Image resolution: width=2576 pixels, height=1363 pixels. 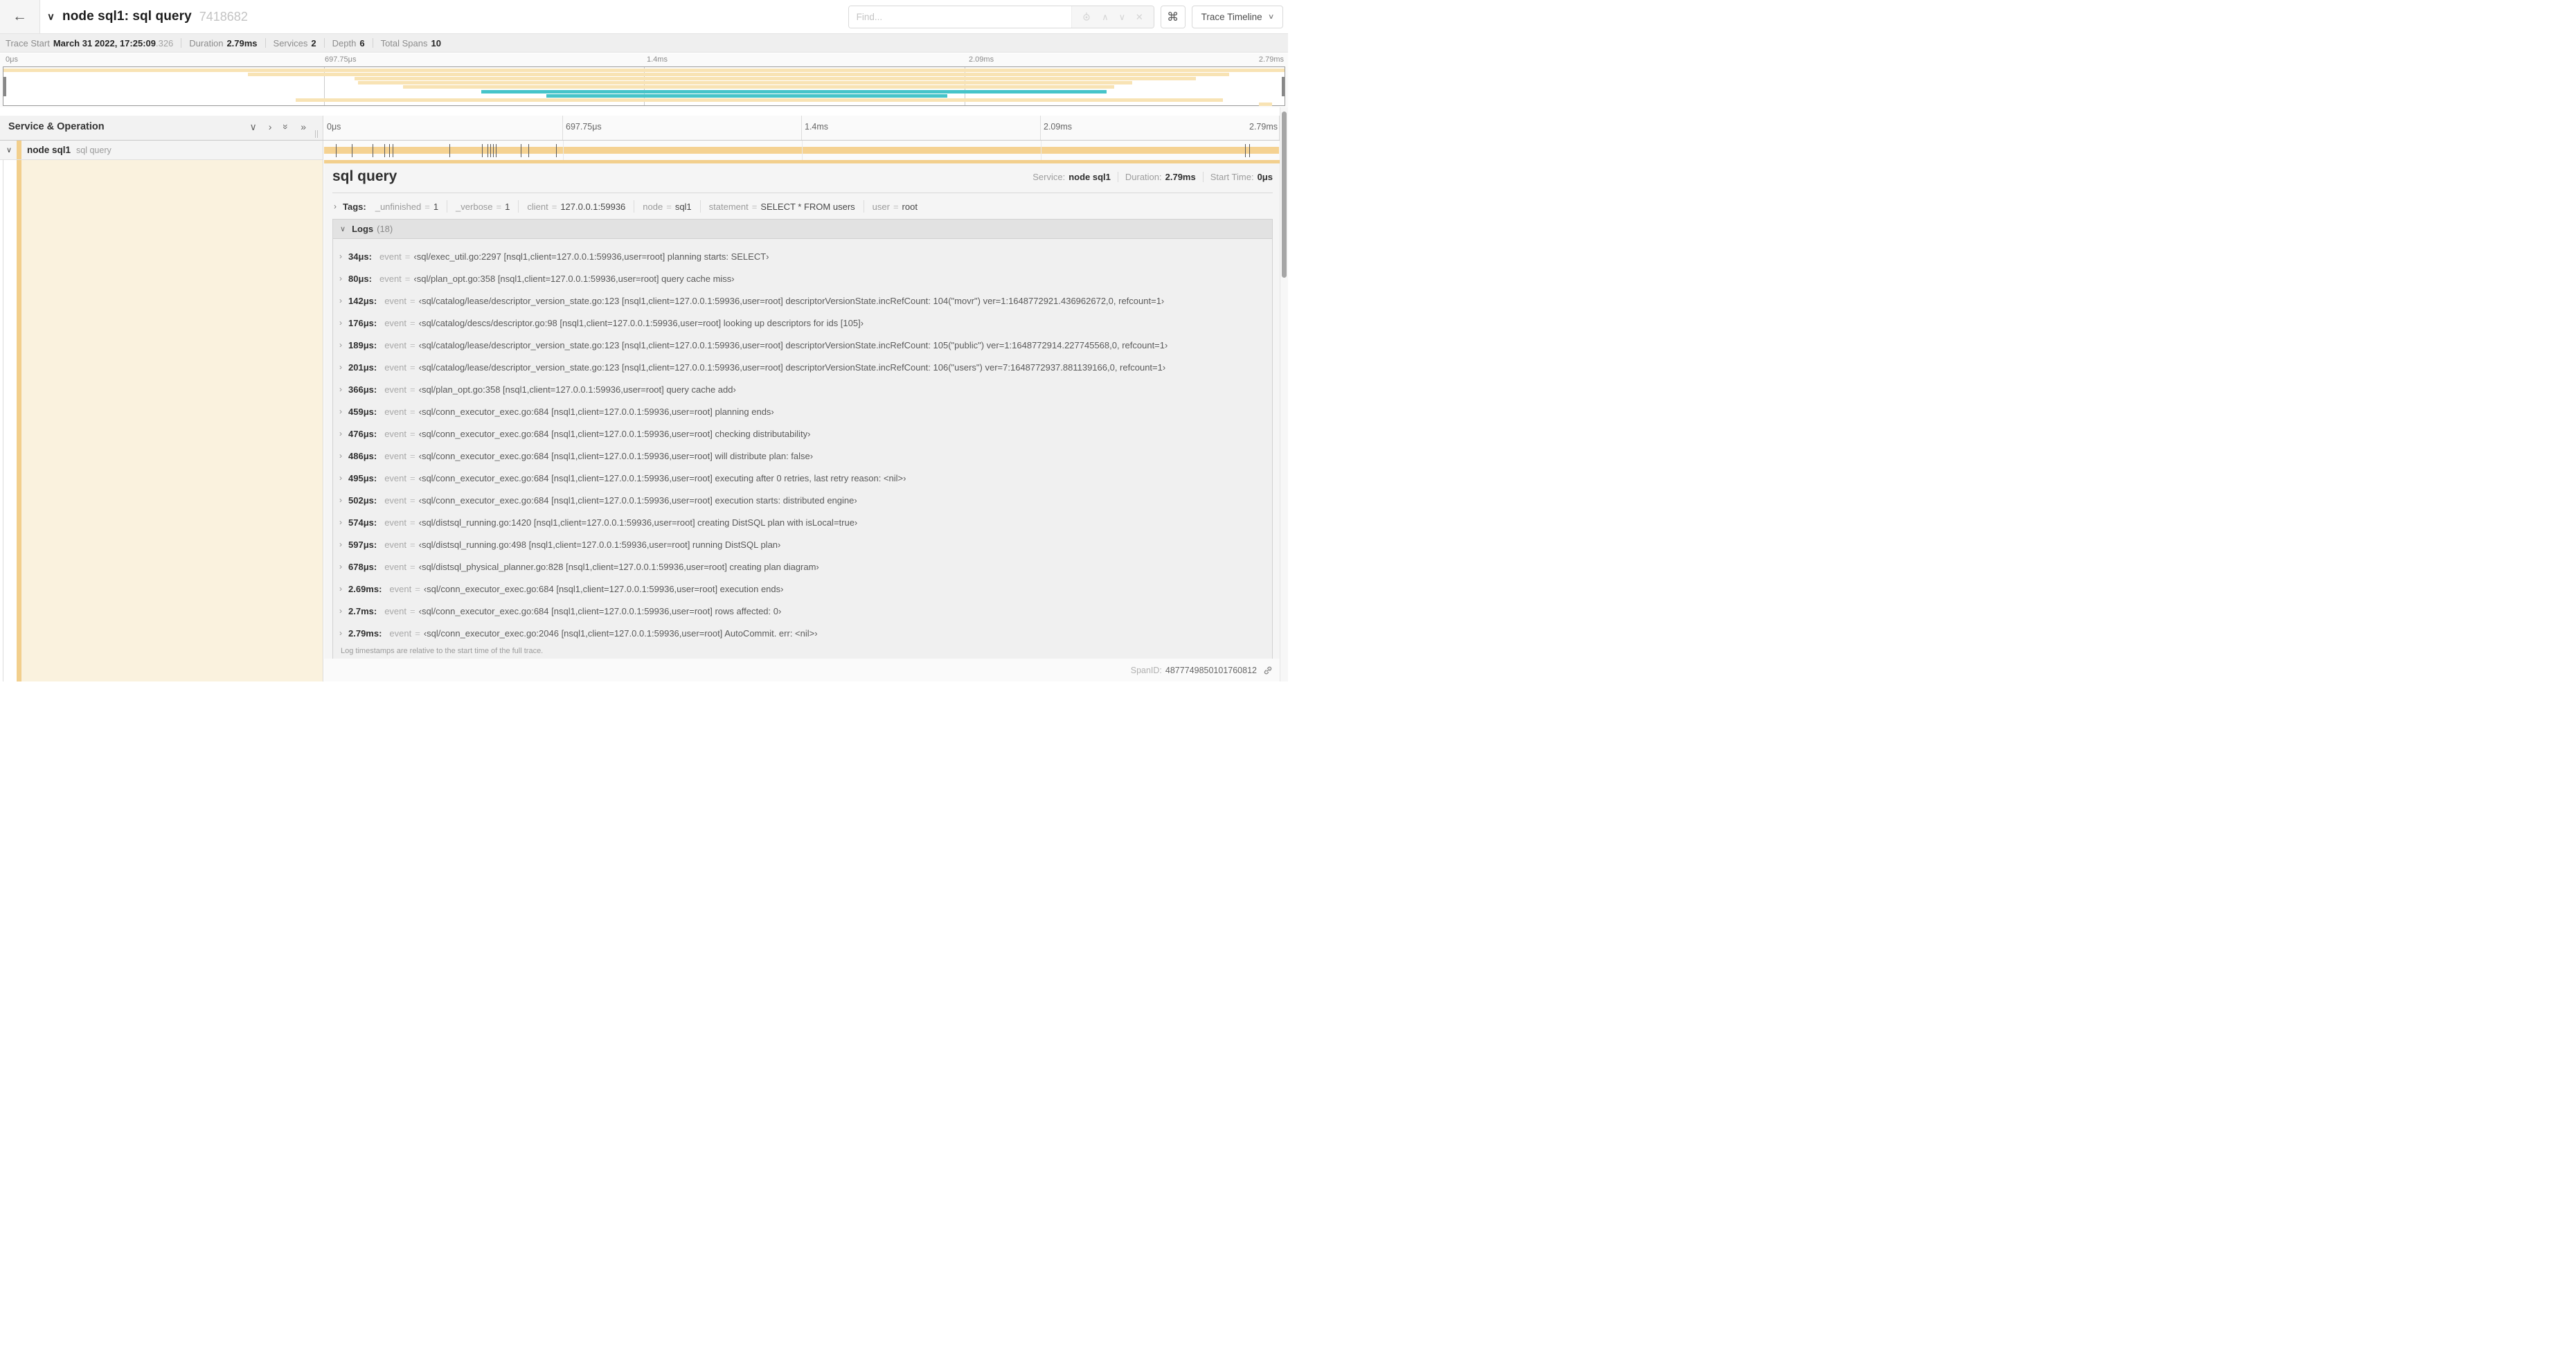 I want to click on summary-label: Depth, so click(x=344, y=42).